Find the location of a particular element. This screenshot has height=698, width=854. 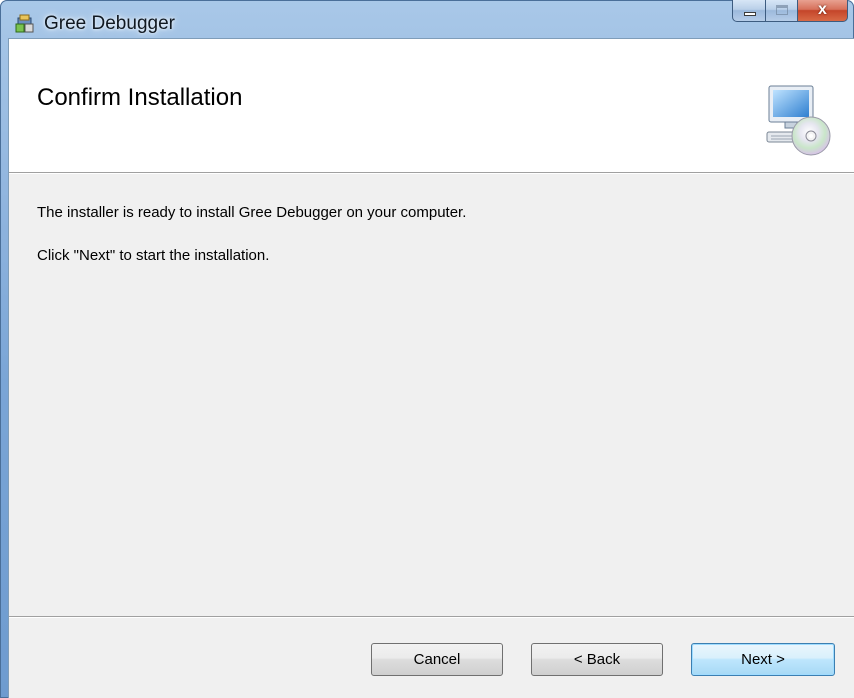

next-button: Next > is located at coordinates (763, 659).